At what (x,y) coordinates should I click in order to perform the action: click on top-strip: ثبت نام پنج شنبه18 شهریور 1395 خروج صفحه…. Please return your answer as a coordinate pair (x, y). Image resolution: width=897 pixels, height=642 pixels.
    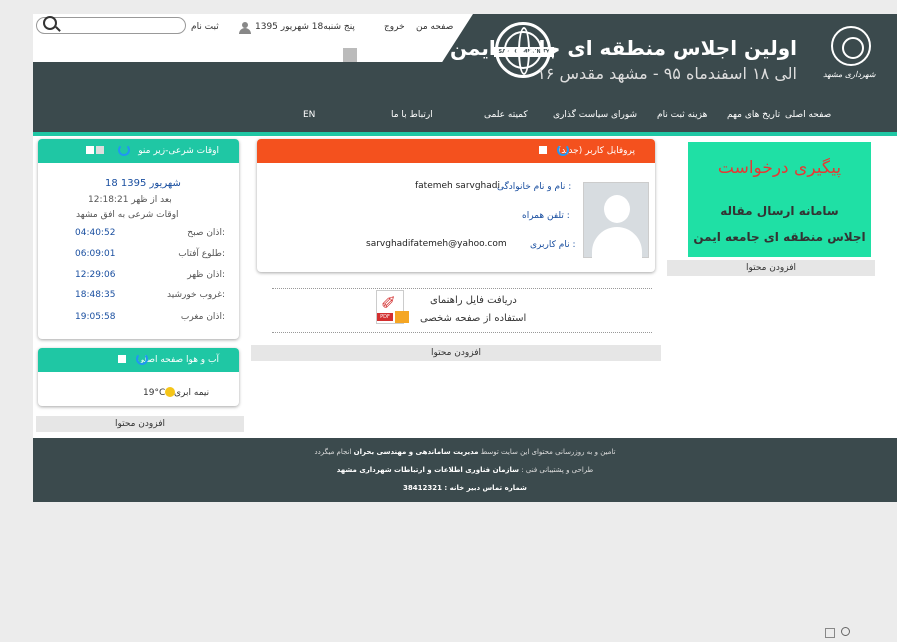
    Looking at the image, I should click on (253, 38).